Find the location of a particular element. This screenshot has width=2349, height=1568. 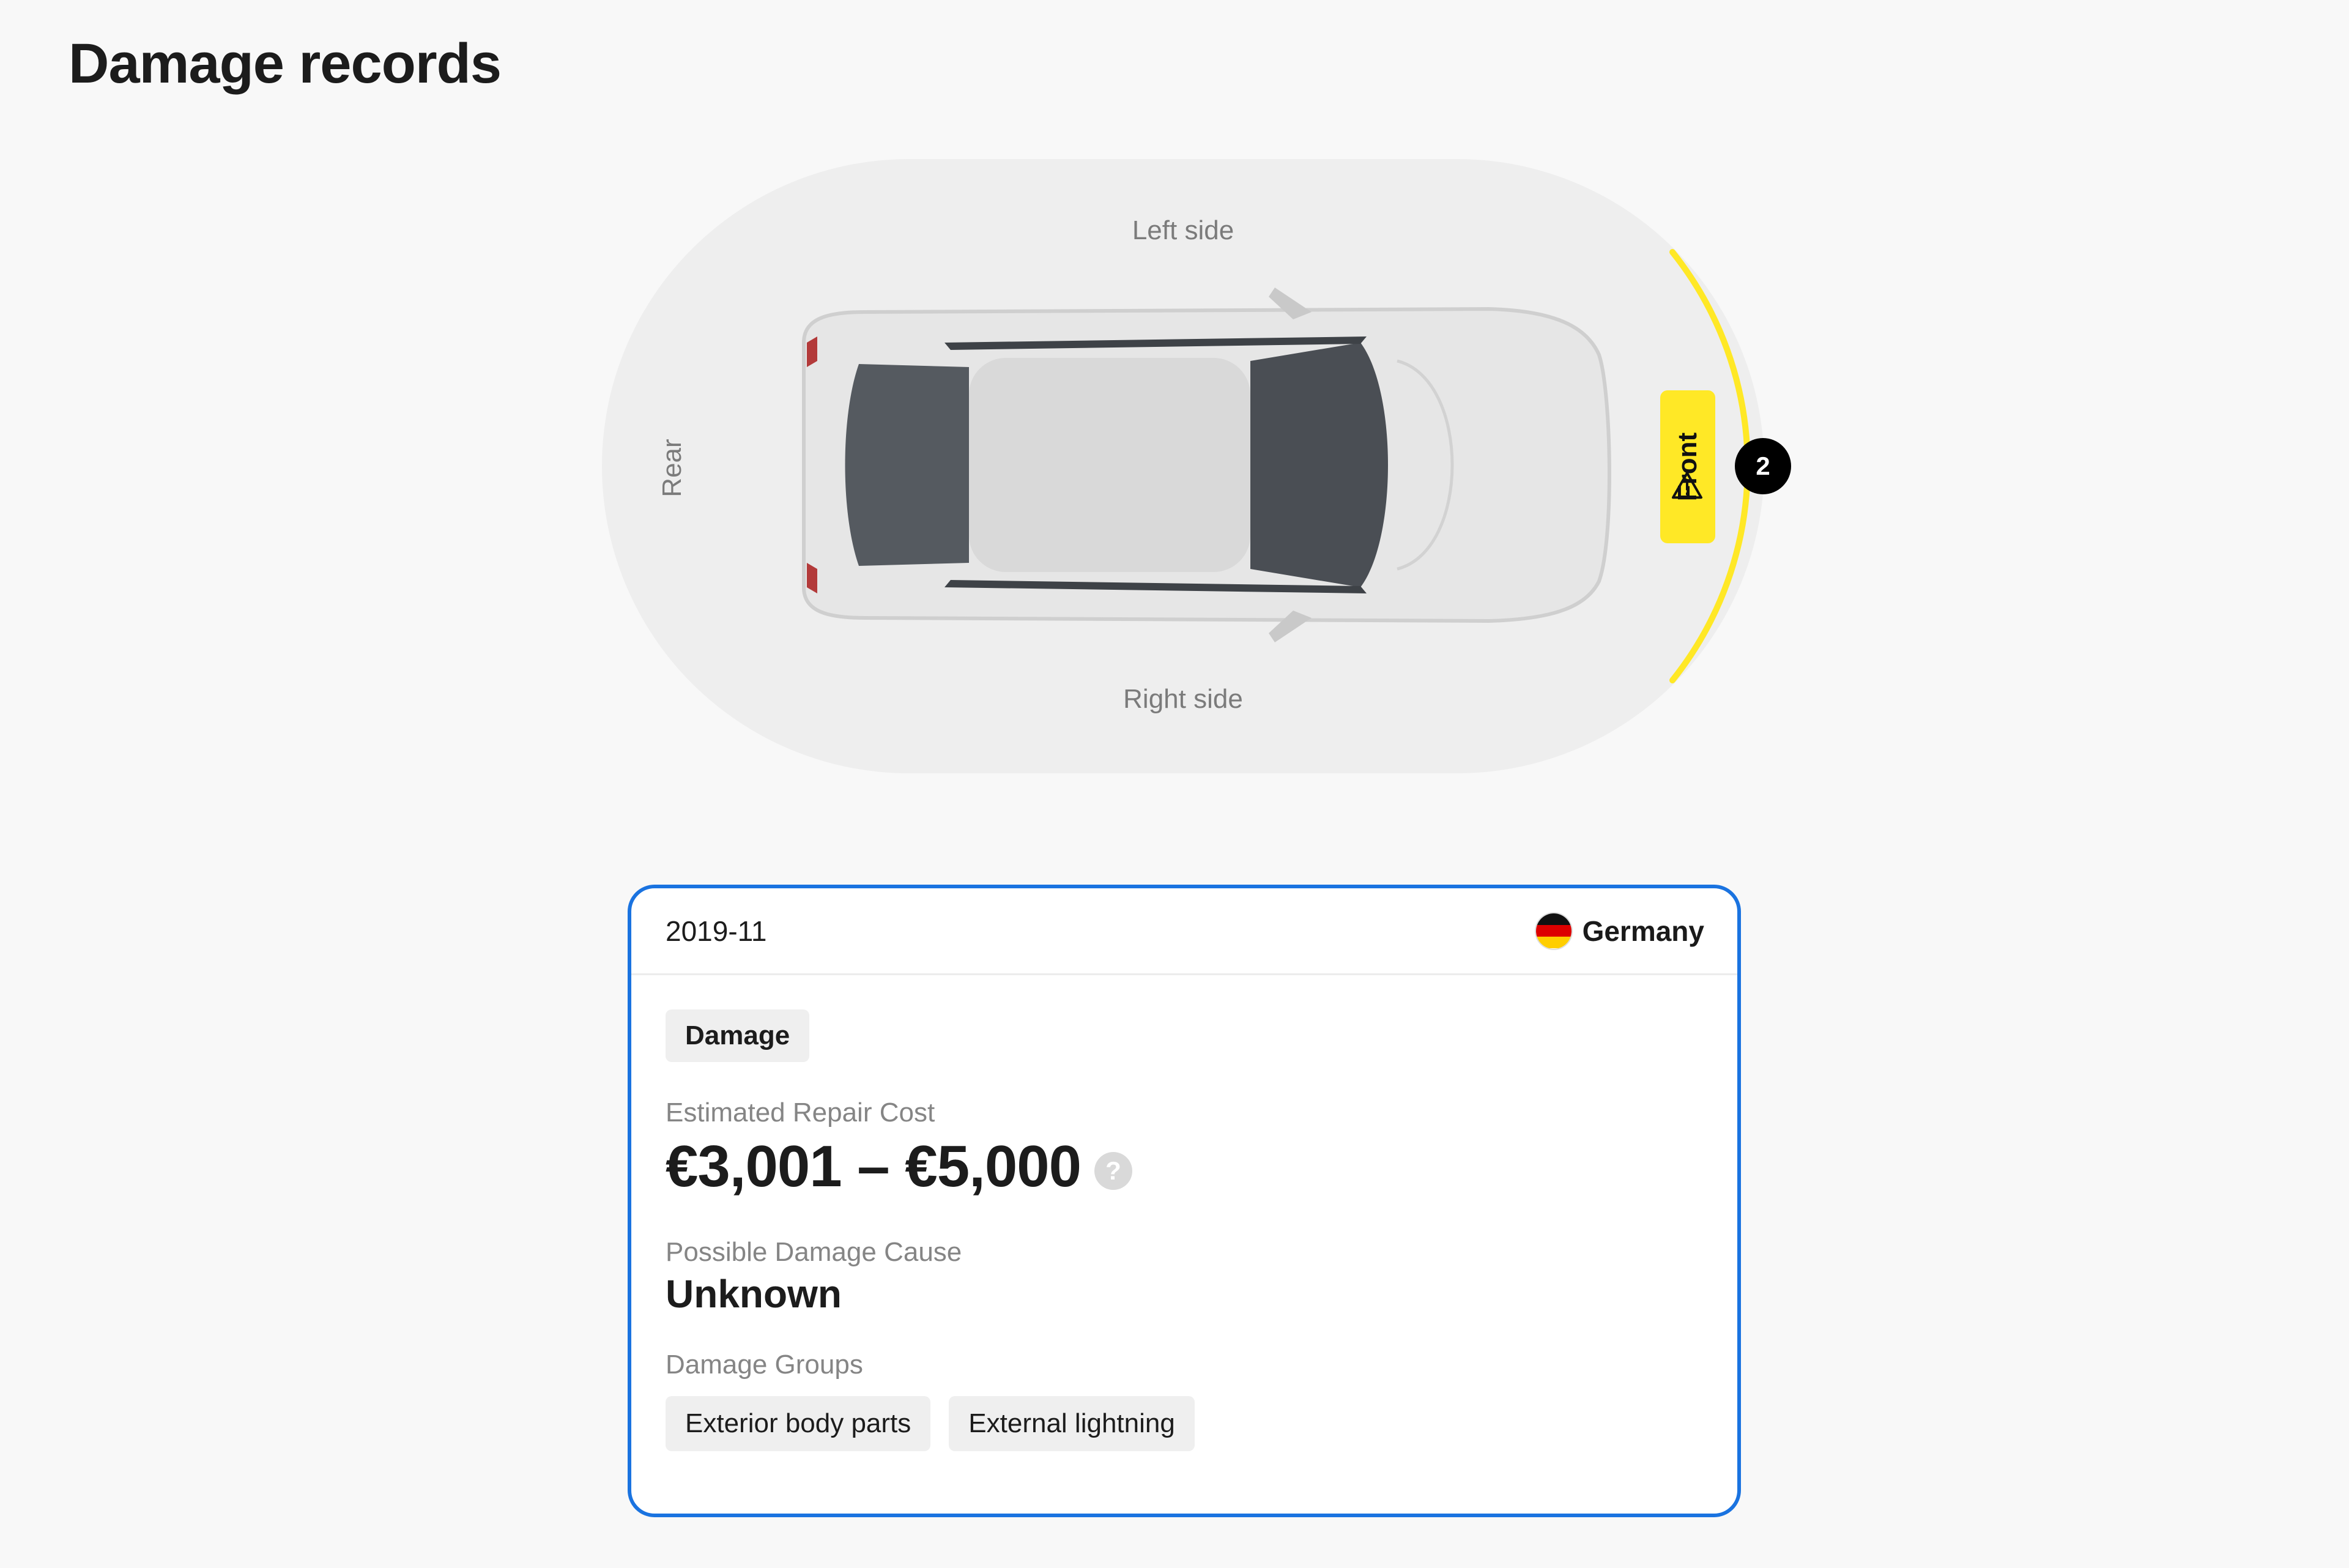

right-side-label: Right side is located at coordinates (1183, 699).